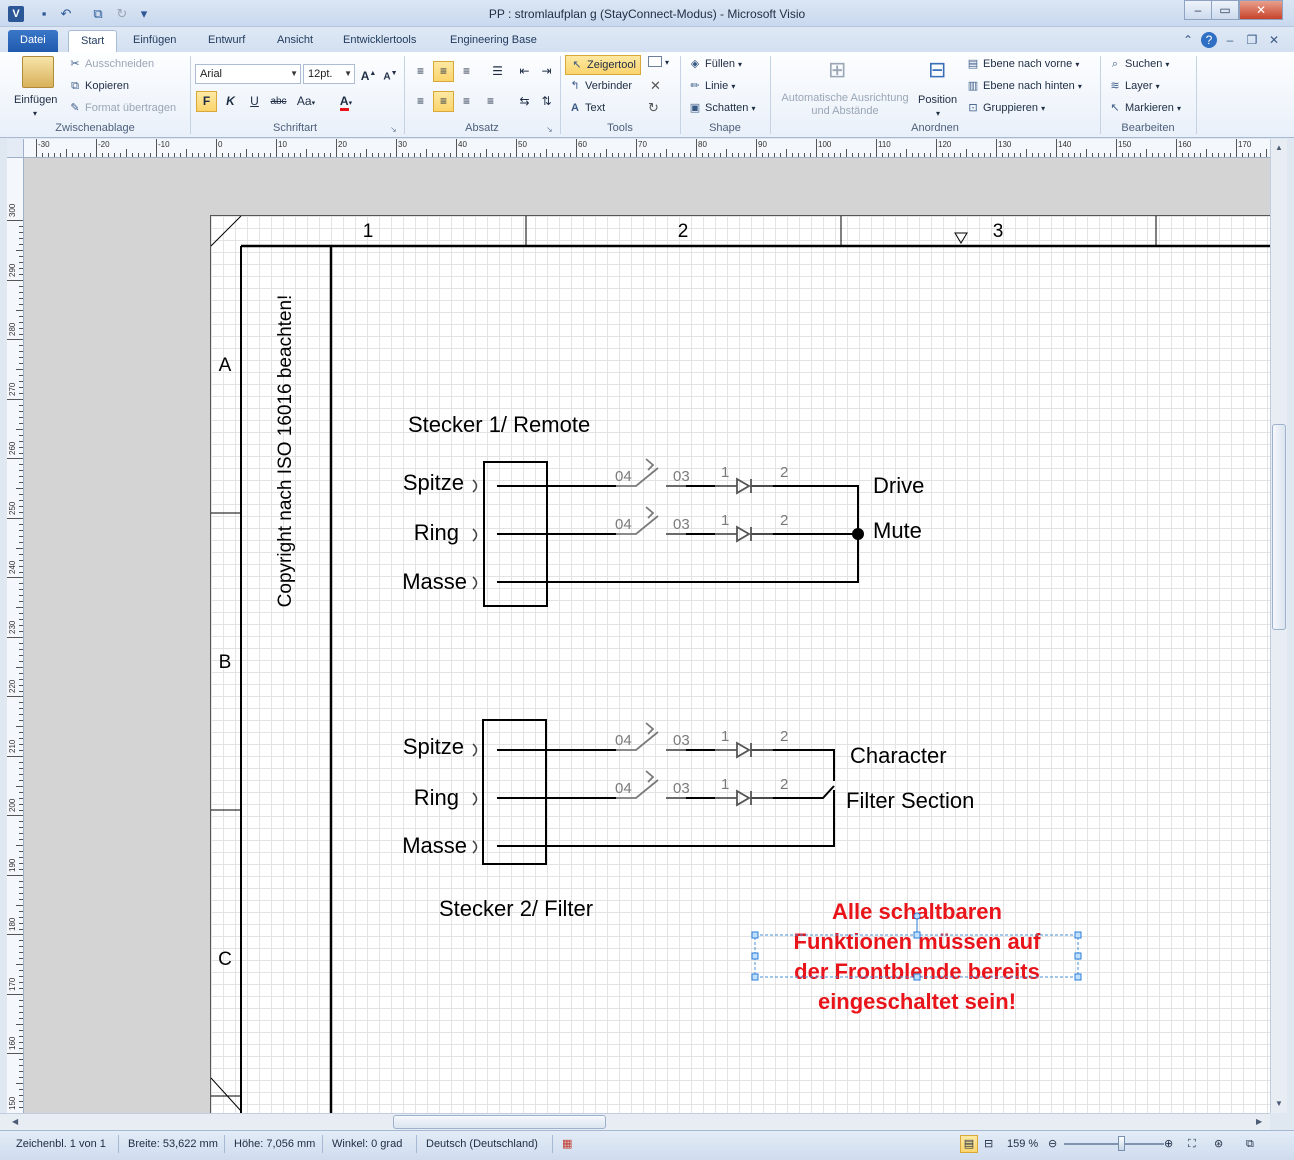 This screenshot has width=1294, height=1160. What do you see at coordinates (1274, 40) in the screenshot?
I see `doc-close-icon: ✕` at bounding box center [1274, 40].